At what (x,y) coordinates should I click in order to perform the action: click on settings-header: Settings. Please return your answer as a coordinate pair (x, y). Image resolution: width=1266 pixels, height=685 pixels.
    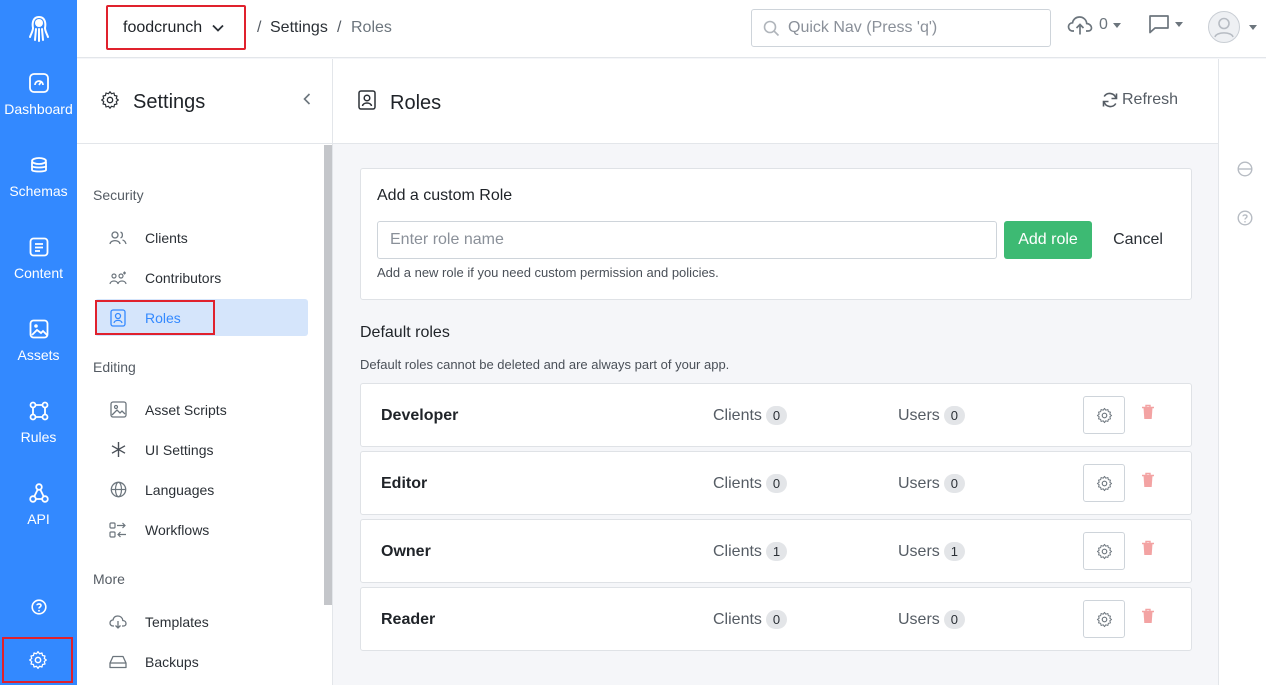
    Looking at the image, I should click on (204, 101).